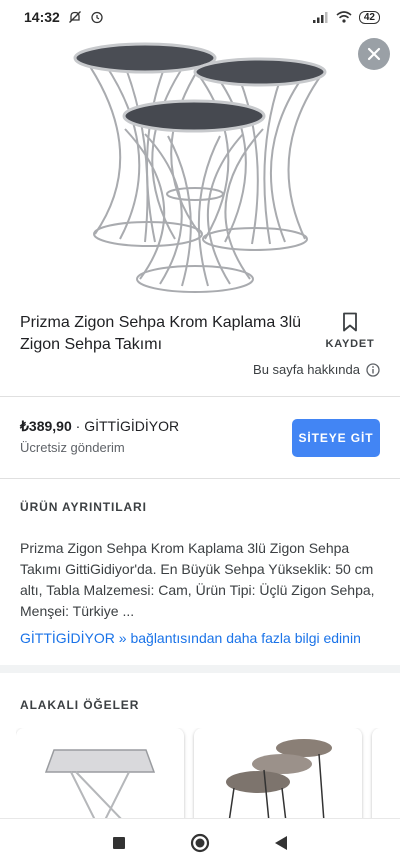 The width and height of the screenshot is (400, 867). What do you see at coordinates (320, 17) in the screenshot?
I see `signal-icon` at bounding box center [320, 17].